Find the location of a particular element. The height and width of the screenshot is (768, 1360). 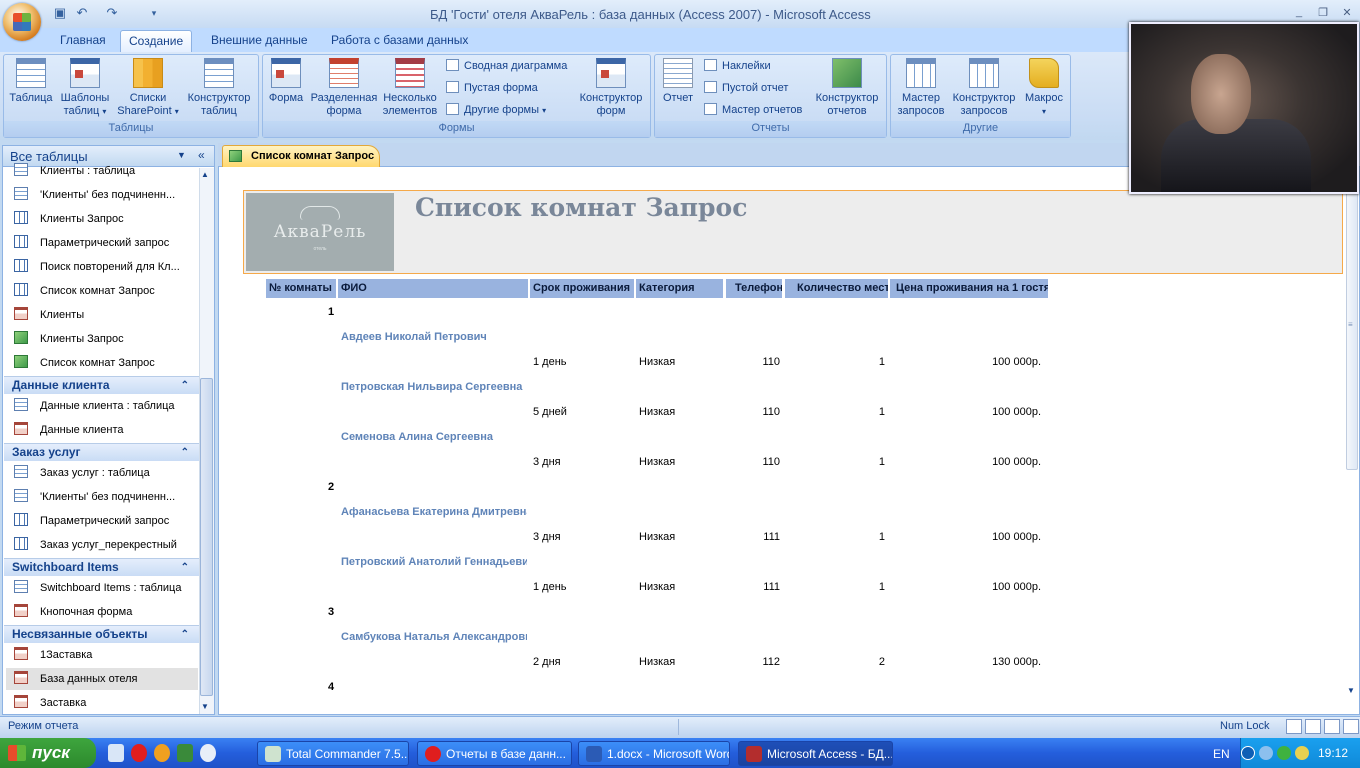

customize-qat-icon: ▾ is located at coordinates (154, 13).